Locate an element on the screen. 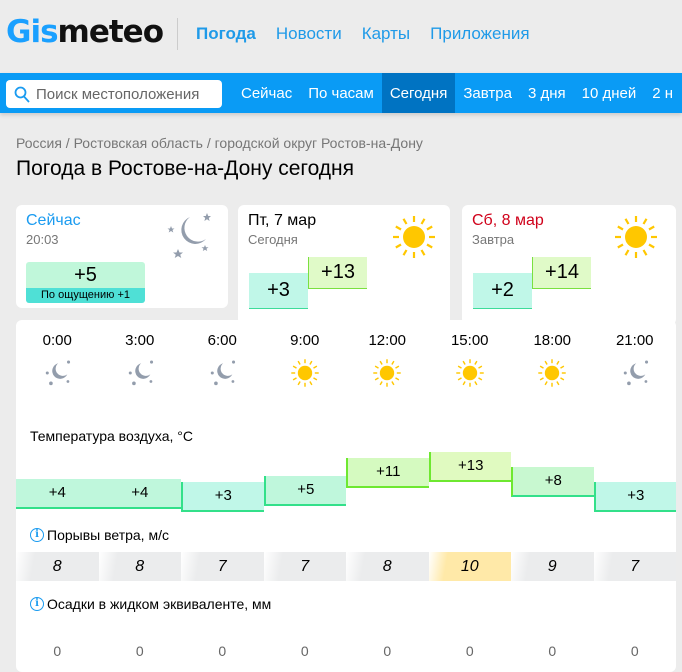  tab-1: По часам is located at coordinates (341, 93).